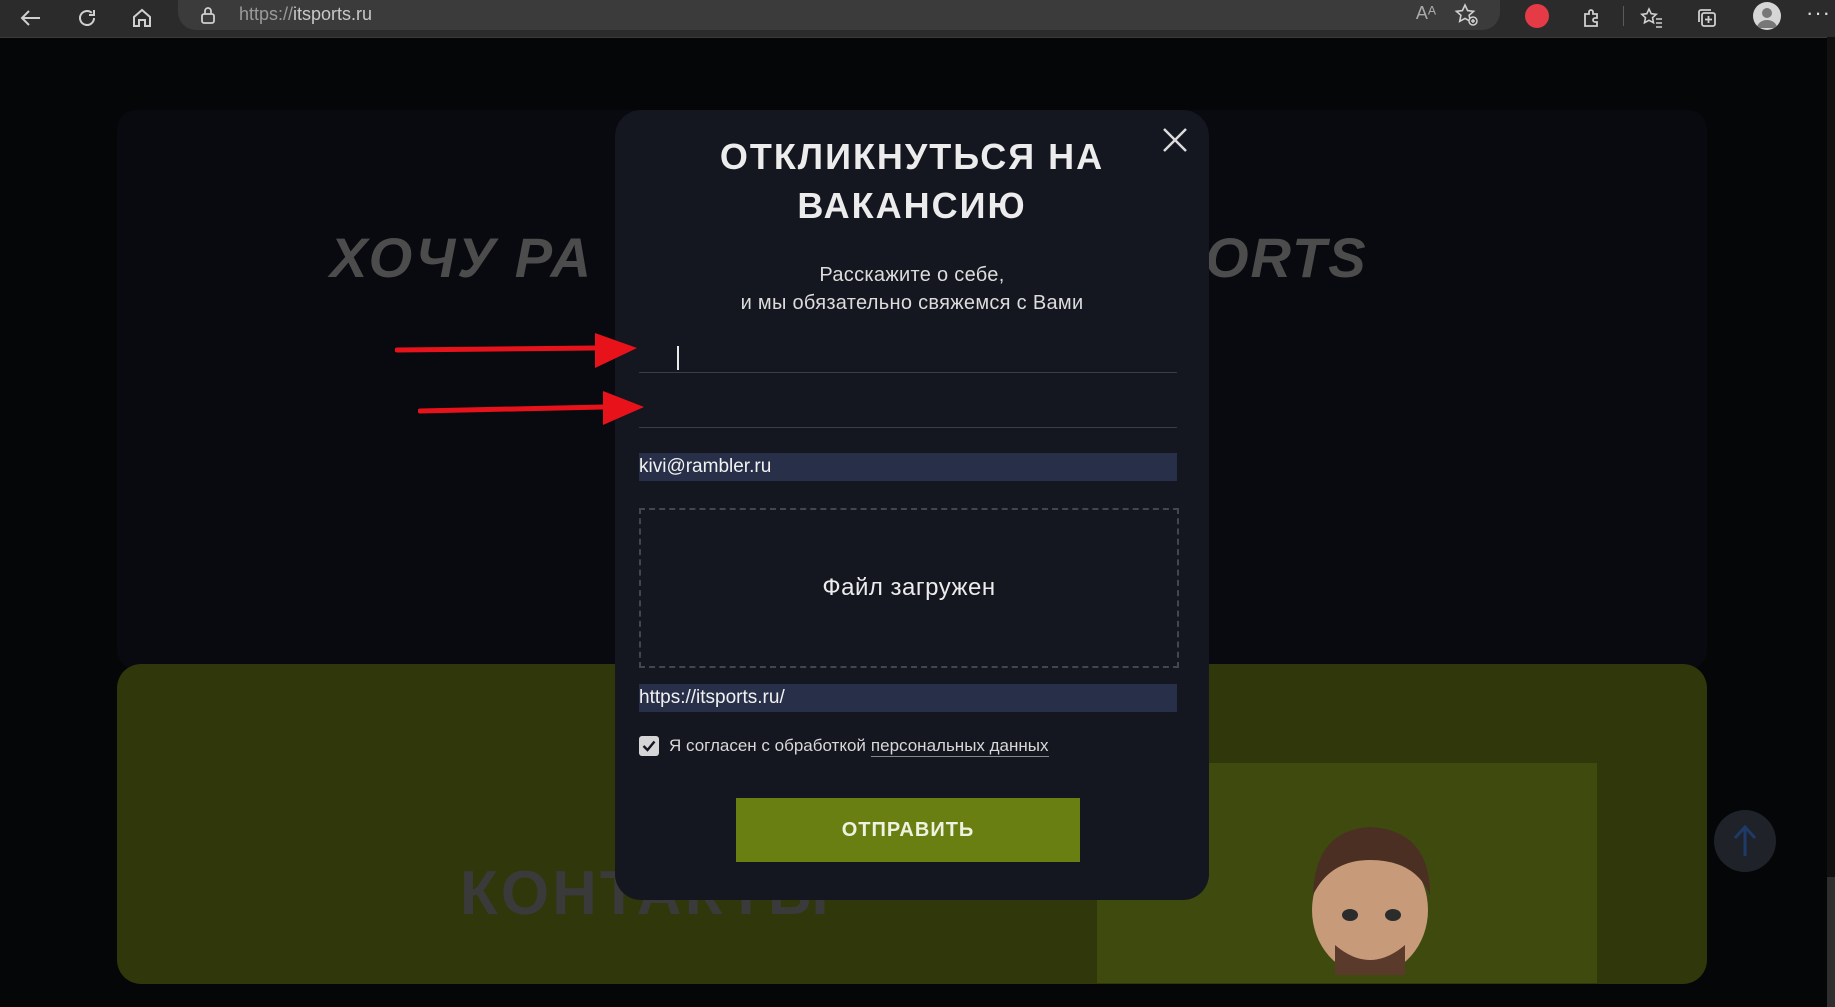  I want to click on favorites-icon, so click(1652, 18).